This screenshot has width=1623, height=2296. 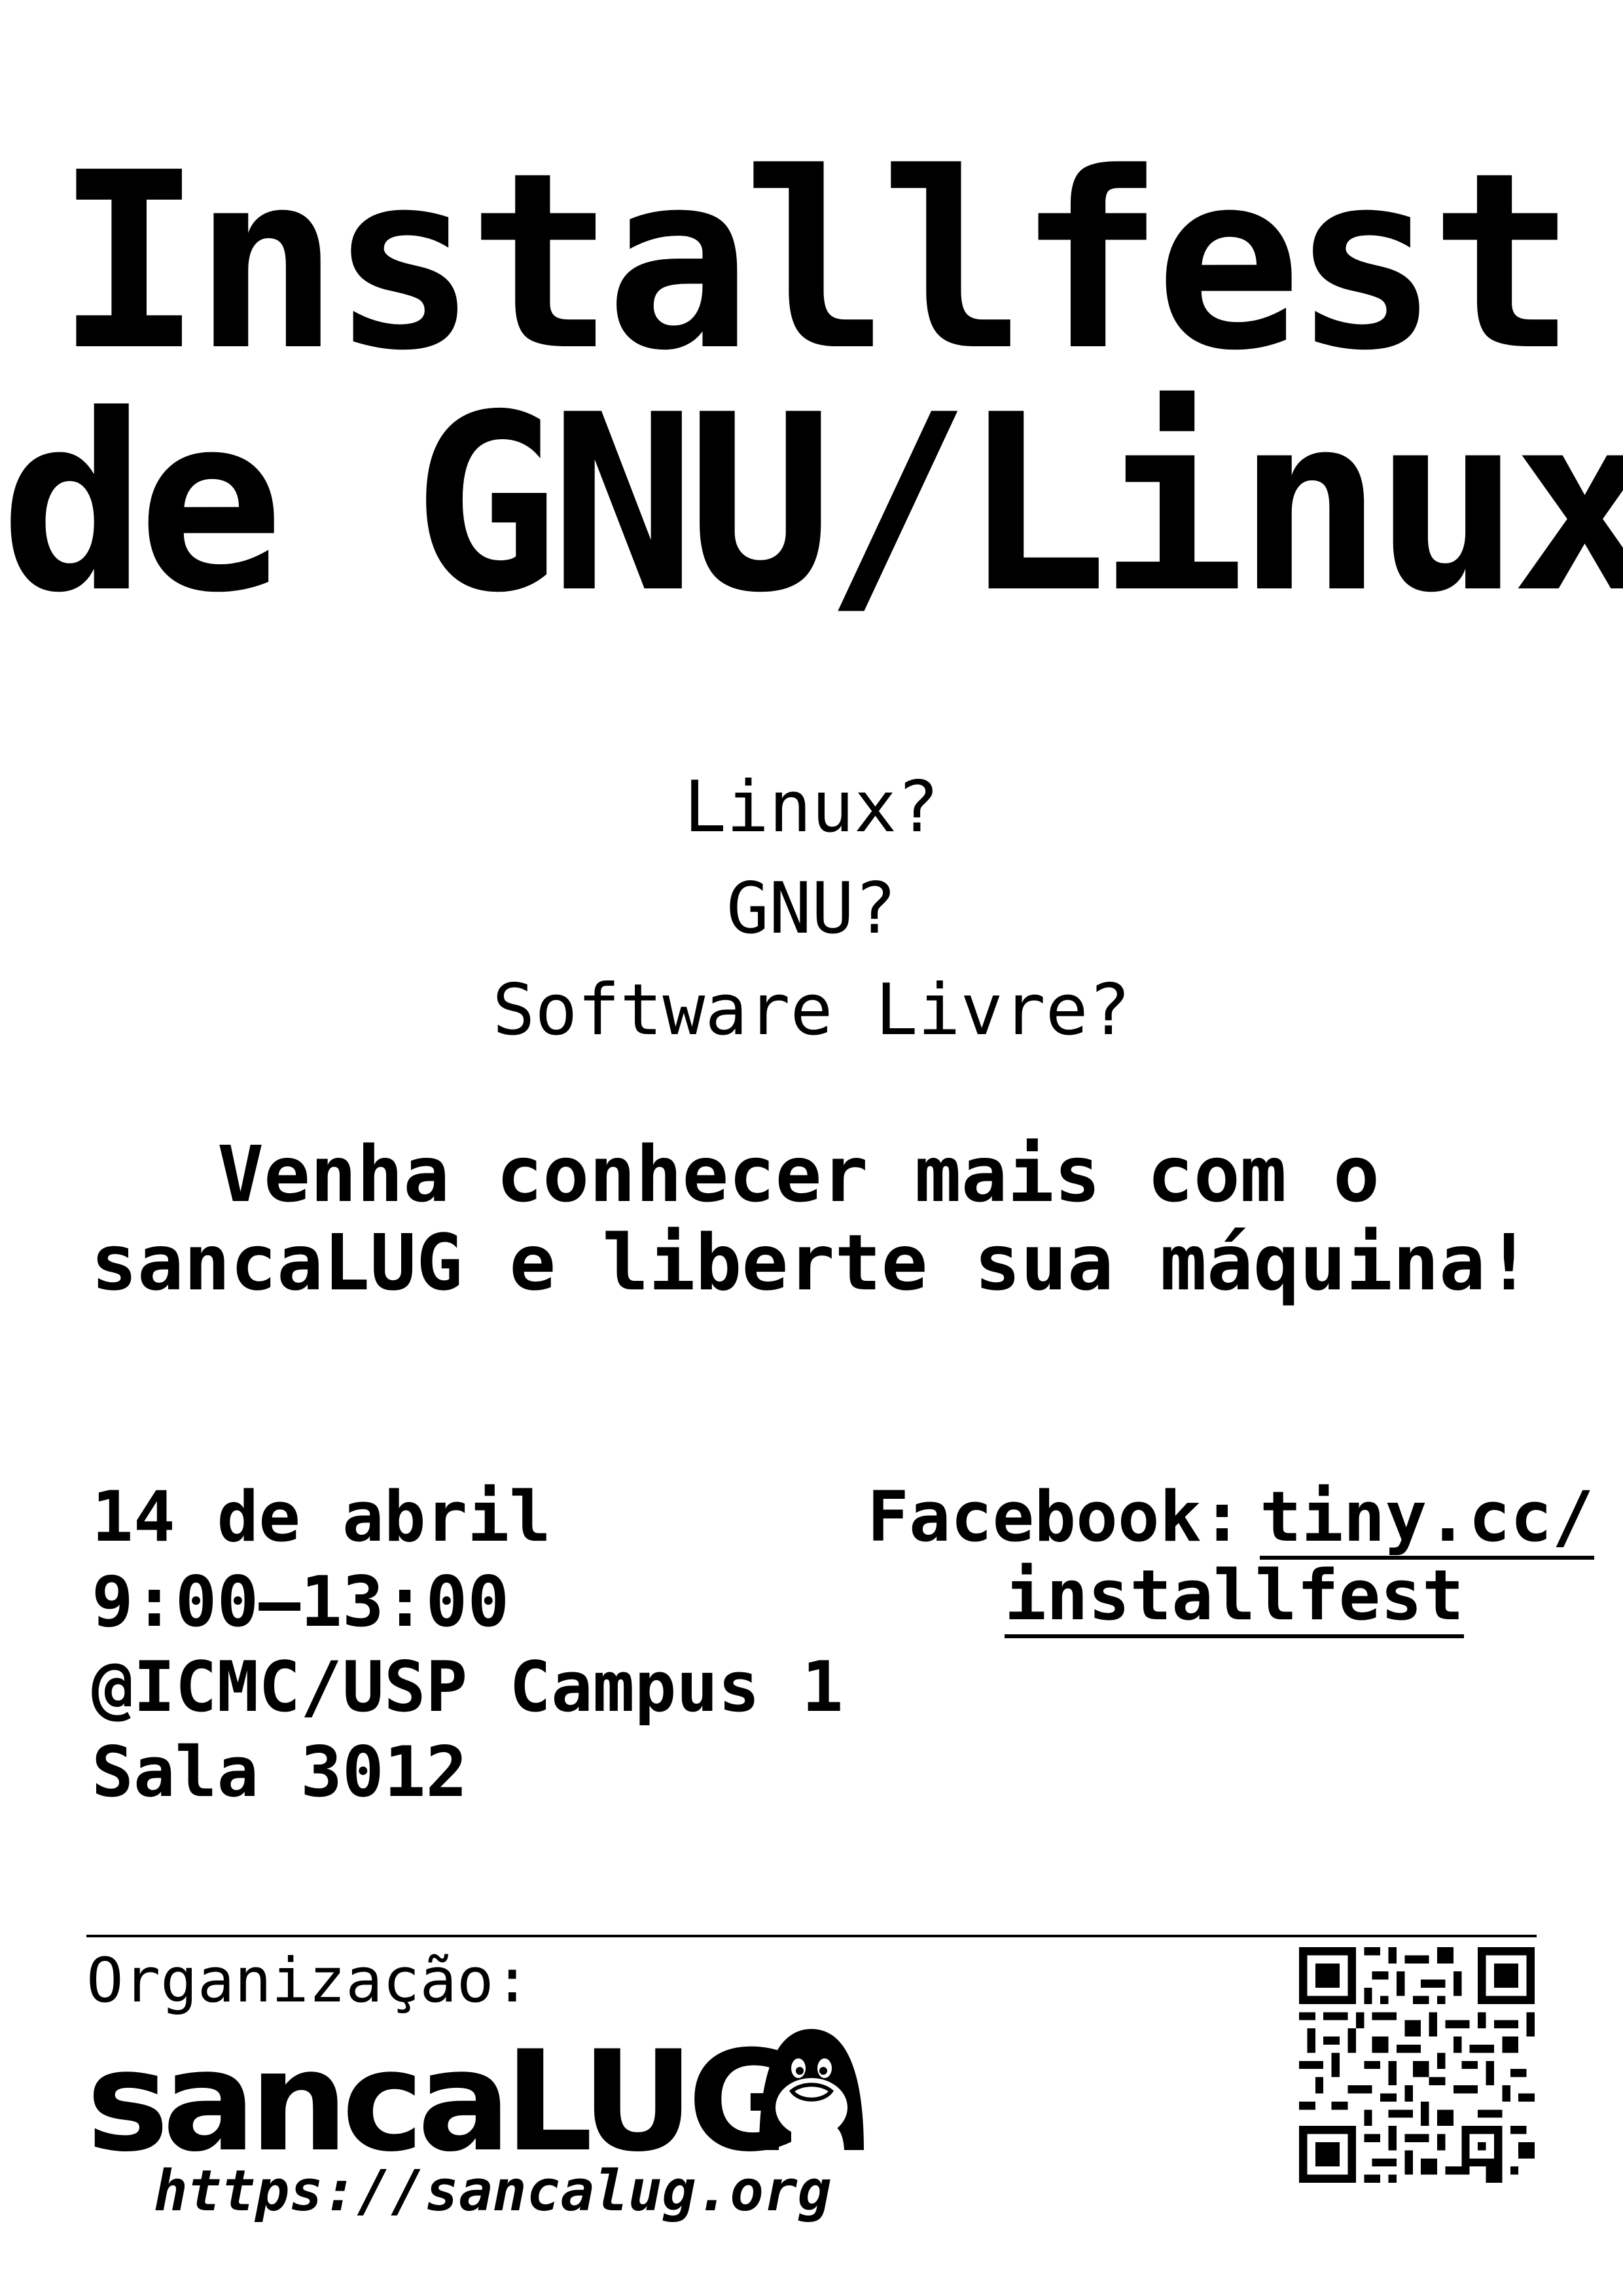 What do you see at coordinates (1417, 2066) in the screenshot?
I see `qr-code-icon` at bounding box center [1417, 2066].